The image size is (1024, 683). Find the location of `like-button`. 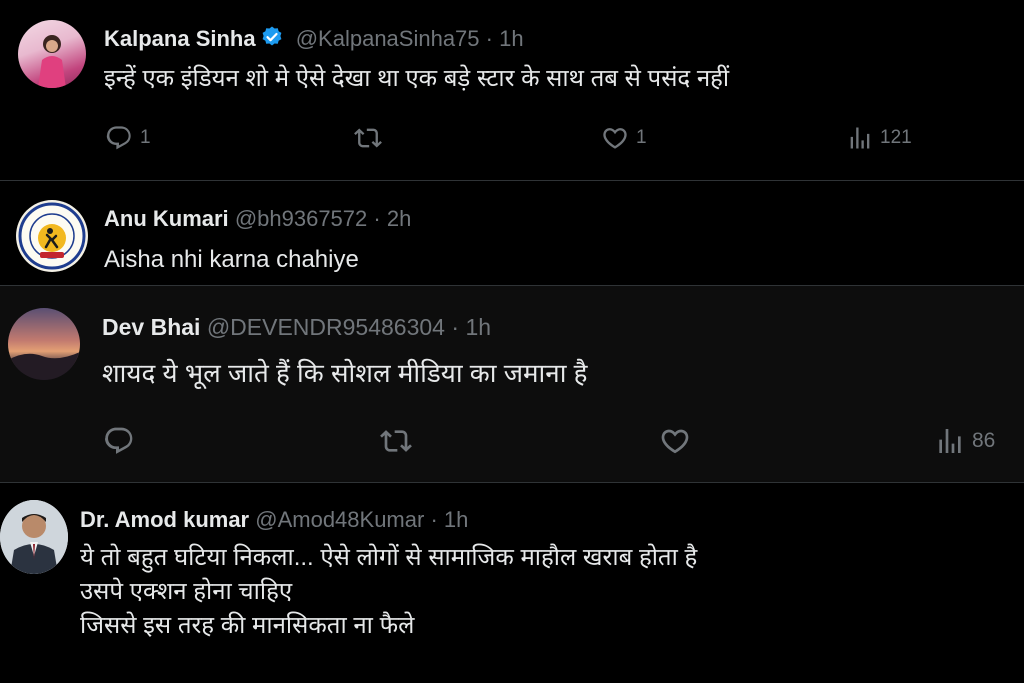

like-button is located at coordinates (678, 441).